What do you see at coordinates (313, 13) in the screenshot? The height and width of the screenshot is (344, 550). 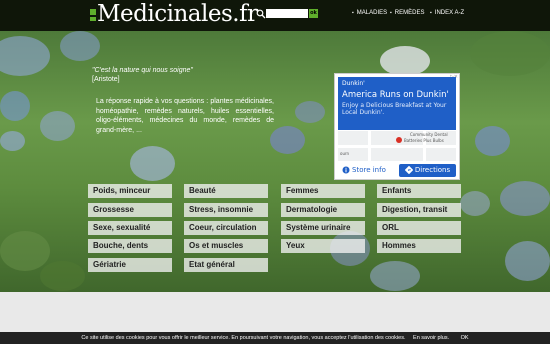 I see `search-button: ok` at bounding box center [313, 13].